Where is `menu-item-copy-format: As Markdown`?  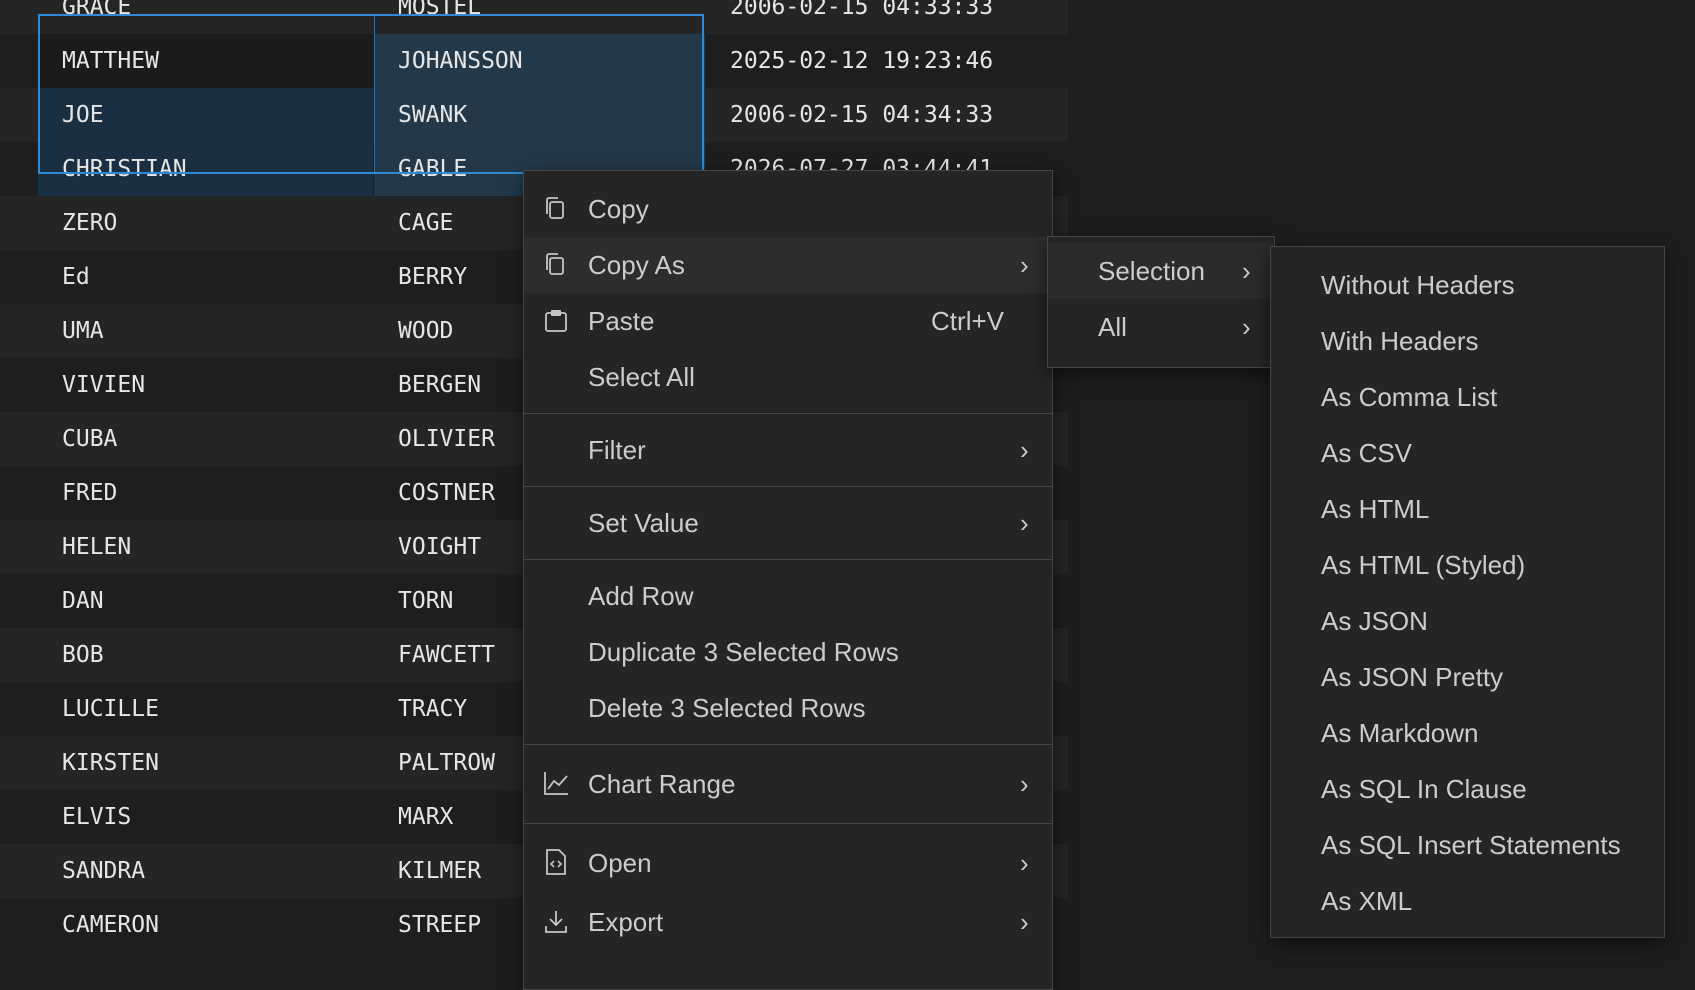 menu-item-copy-format: As Markdown is located at coordinates (1467, 733).